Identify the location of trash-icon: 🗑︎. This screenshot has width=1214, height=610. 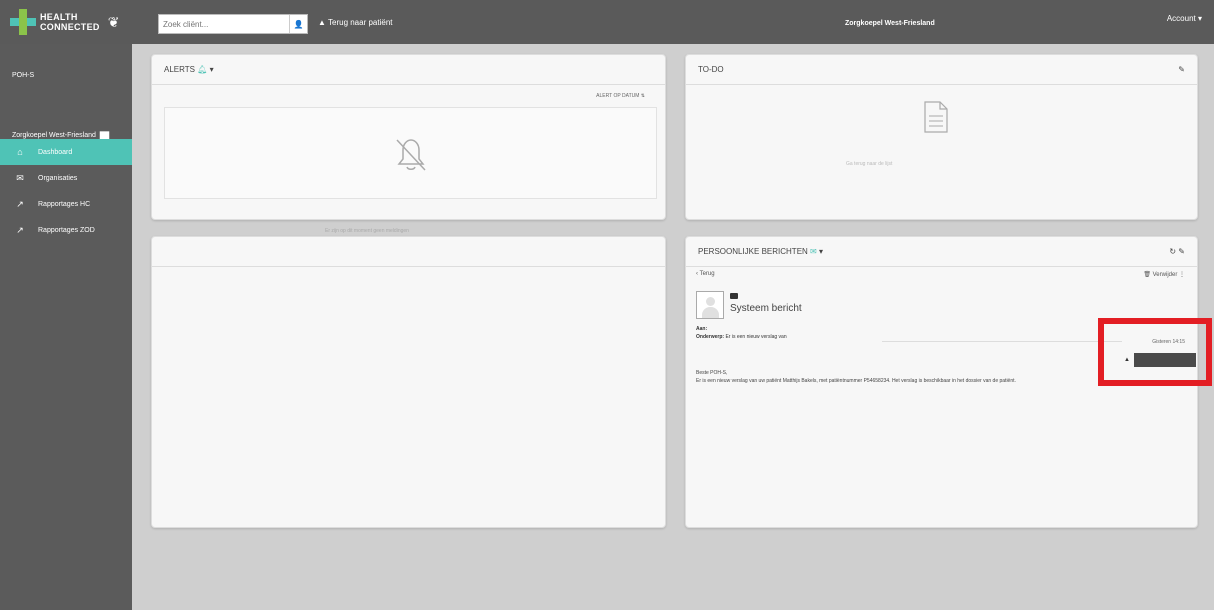
(1147, 275).